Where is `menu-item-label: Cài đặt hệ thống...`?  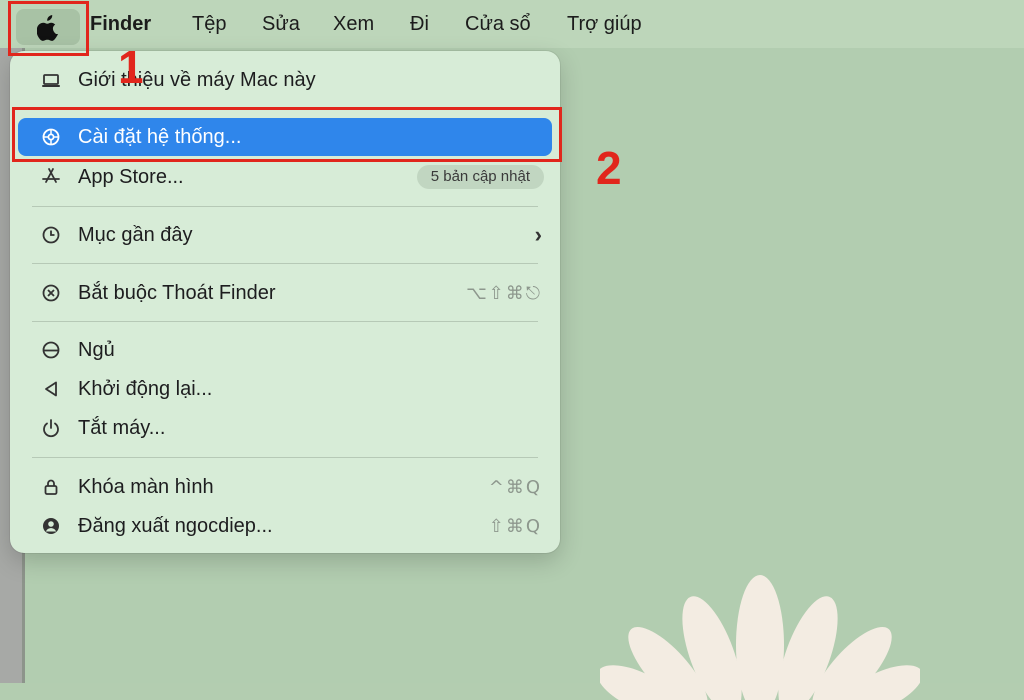
menu-item-label: Cài đặt hệ thống... is located at coordinates (160, 137).